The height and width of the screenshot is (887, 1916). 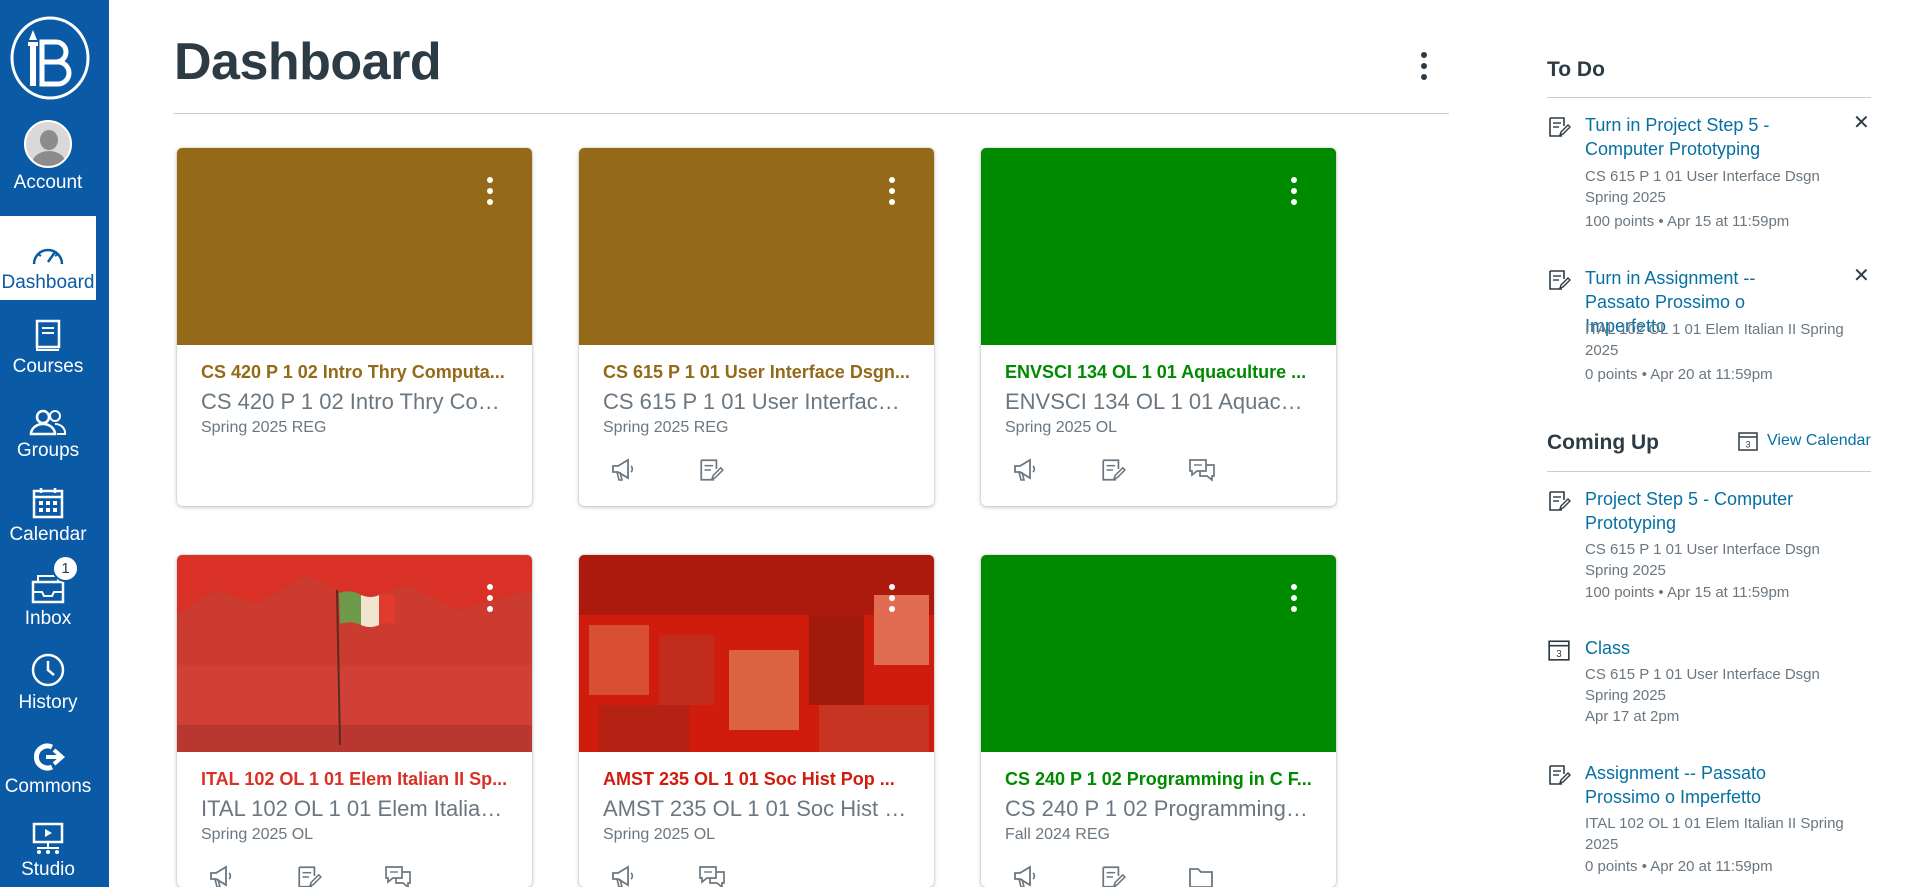 I want to click on nav-inbox: Inbox, so click(x=48, y=594).